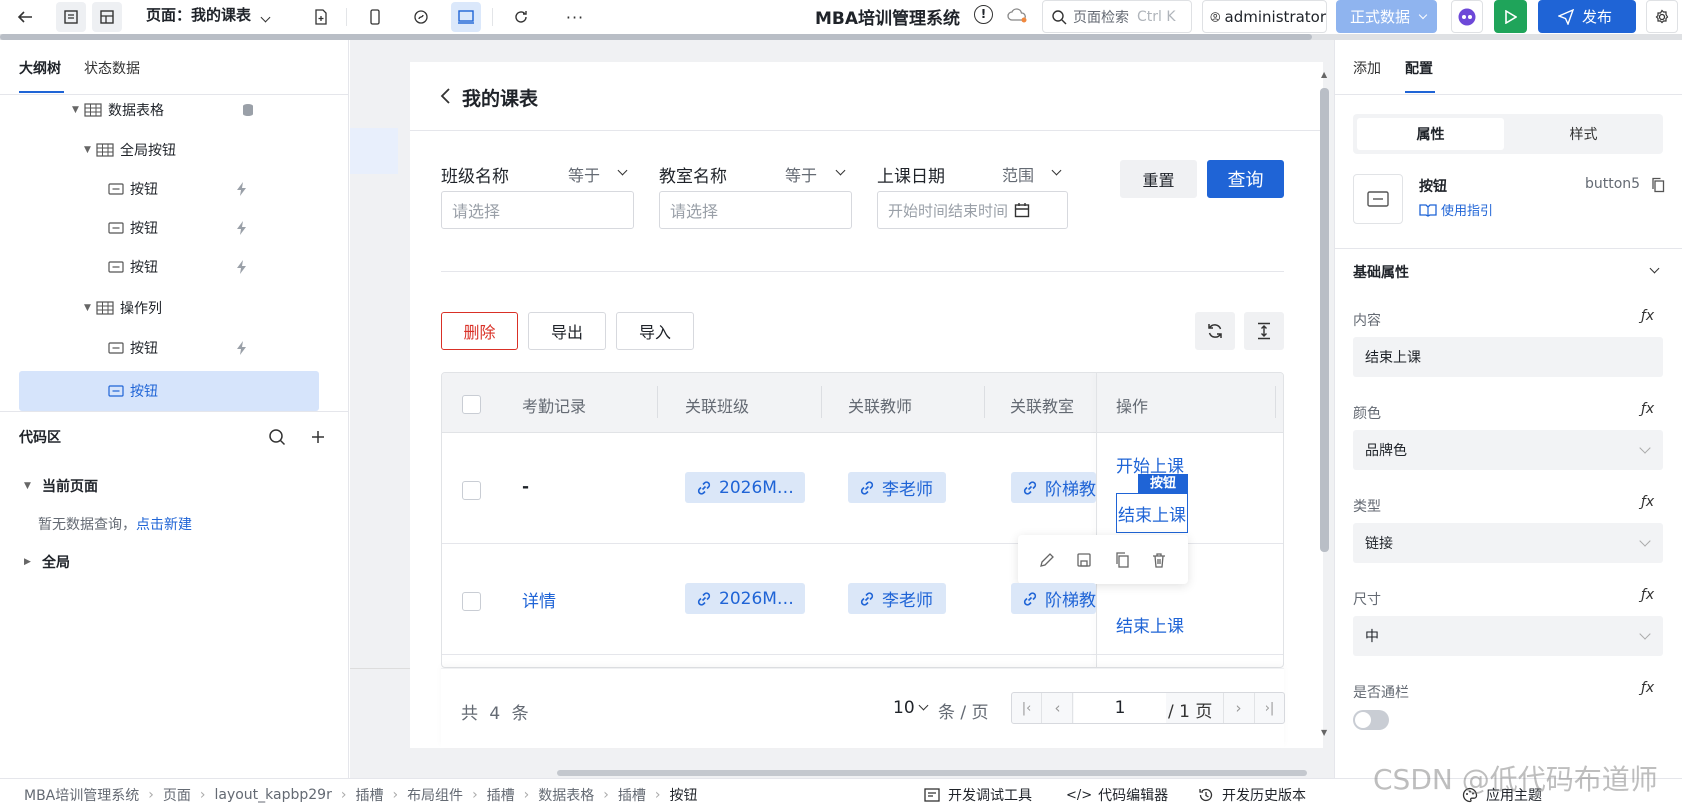 The image size is (1682, 808). I want to click on row2-teacher-link: 李老师, so click(897, 598).